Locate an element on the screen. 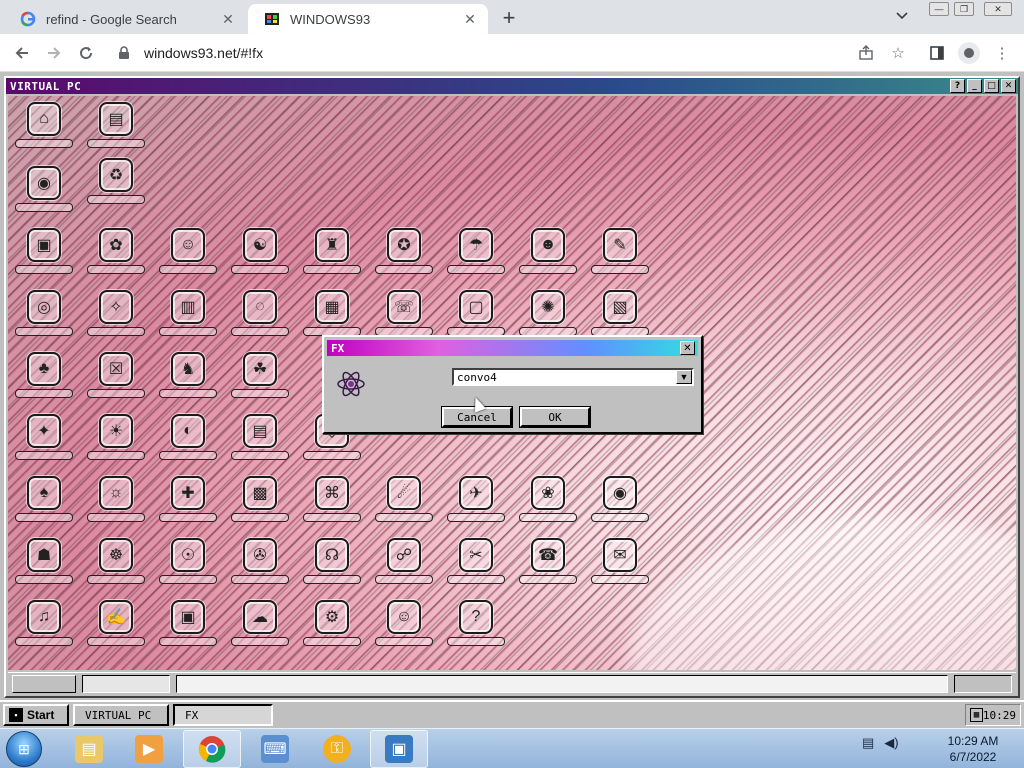  remote-desktop-icon: ▣ is located at coordinates (399, 749).